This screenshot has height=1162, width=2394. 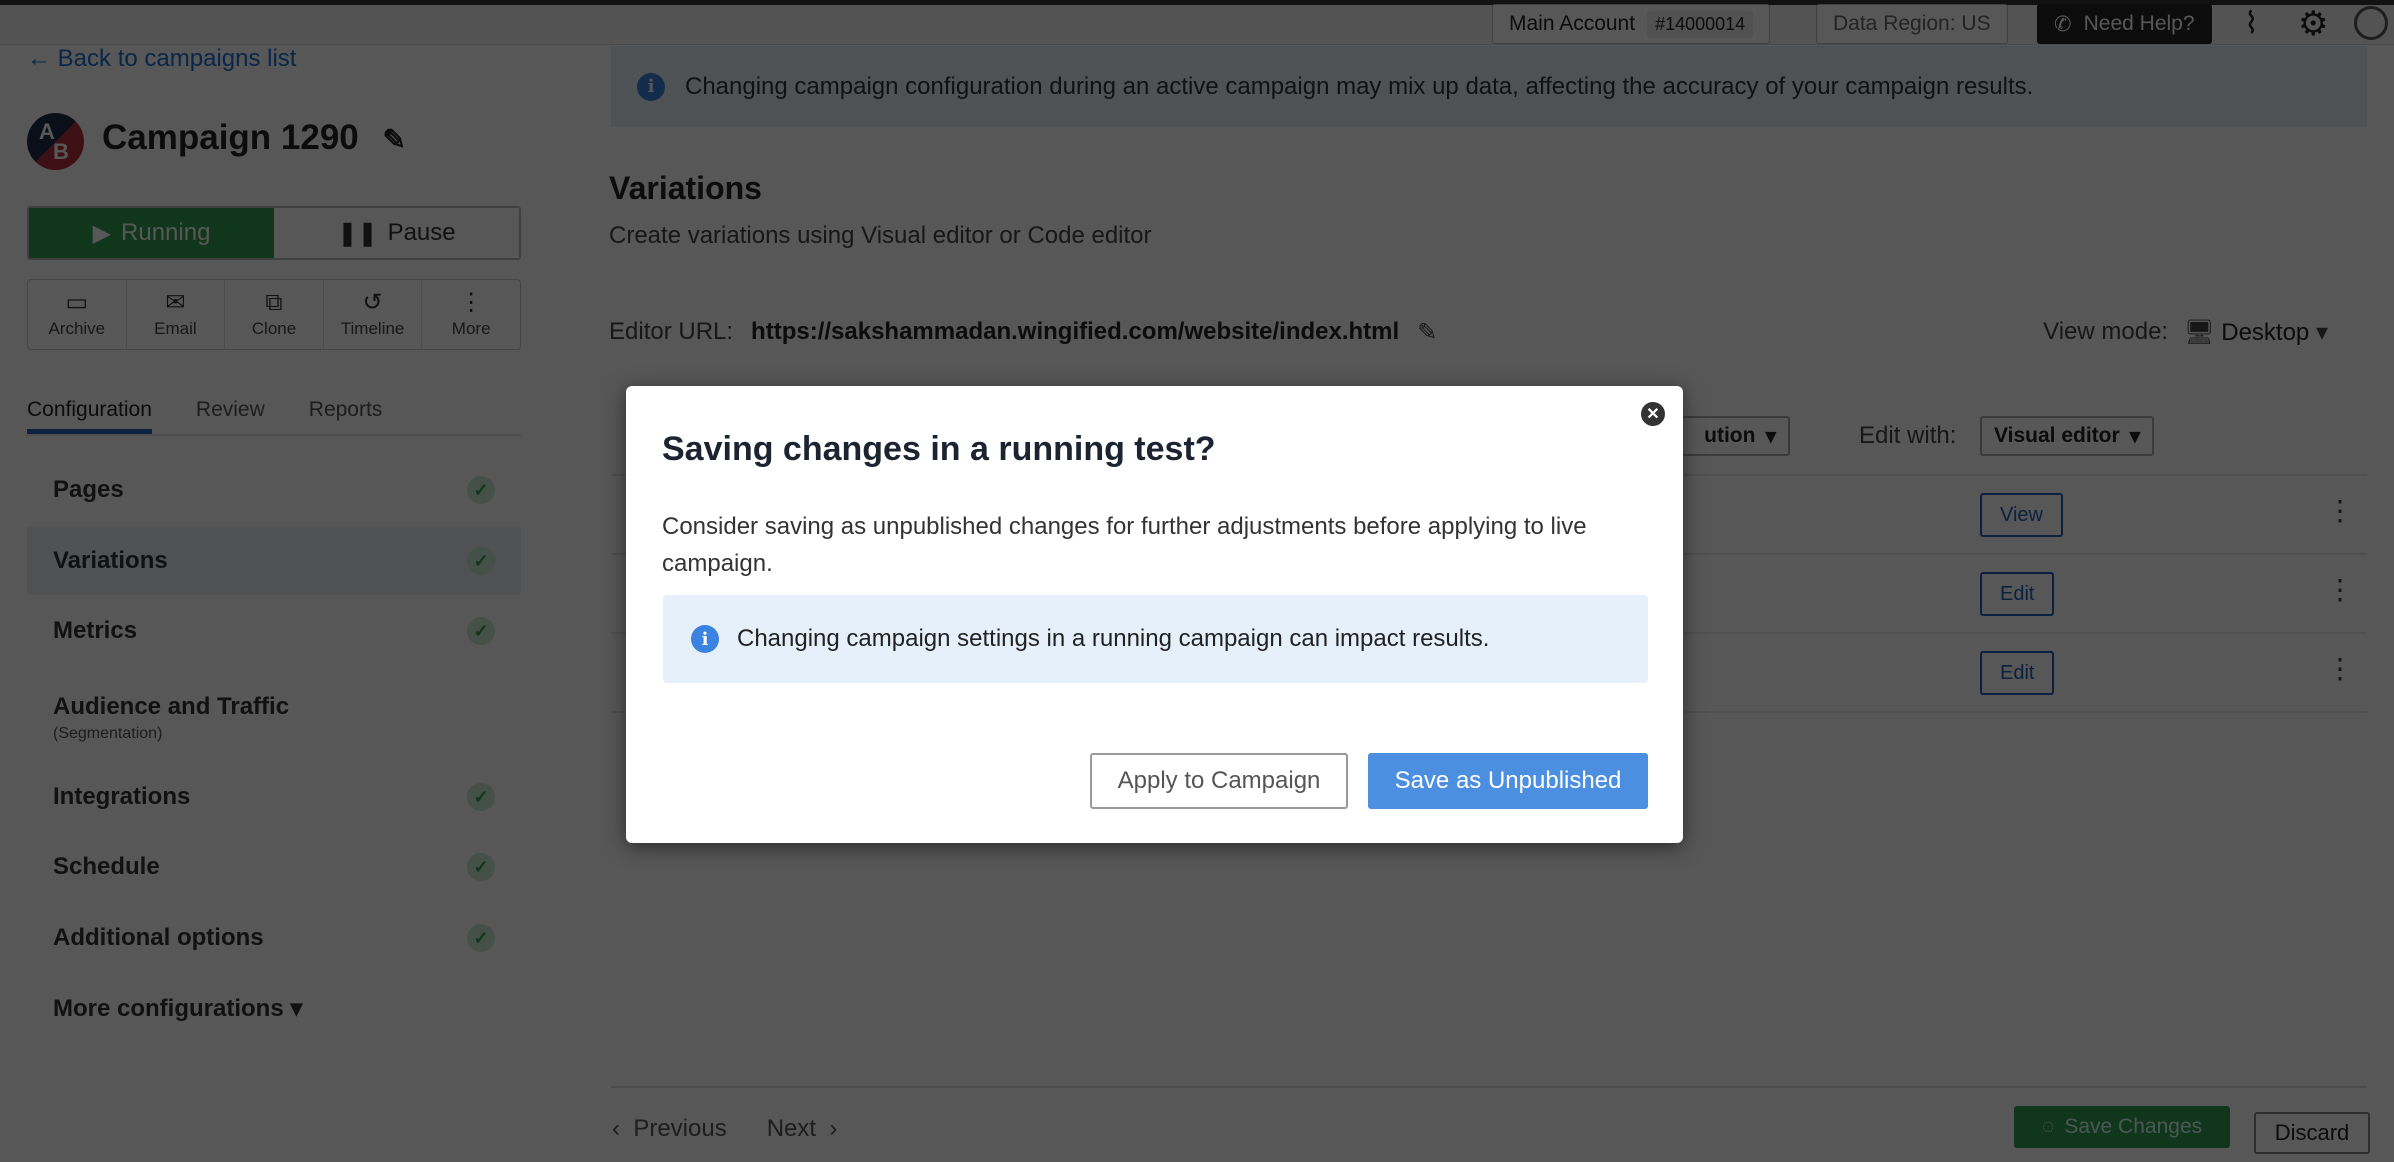 What do you see at coordinates (55, 141) in the screenshot?
I see `campaign-type-avatar: AB` at bounding box center [55, 141].